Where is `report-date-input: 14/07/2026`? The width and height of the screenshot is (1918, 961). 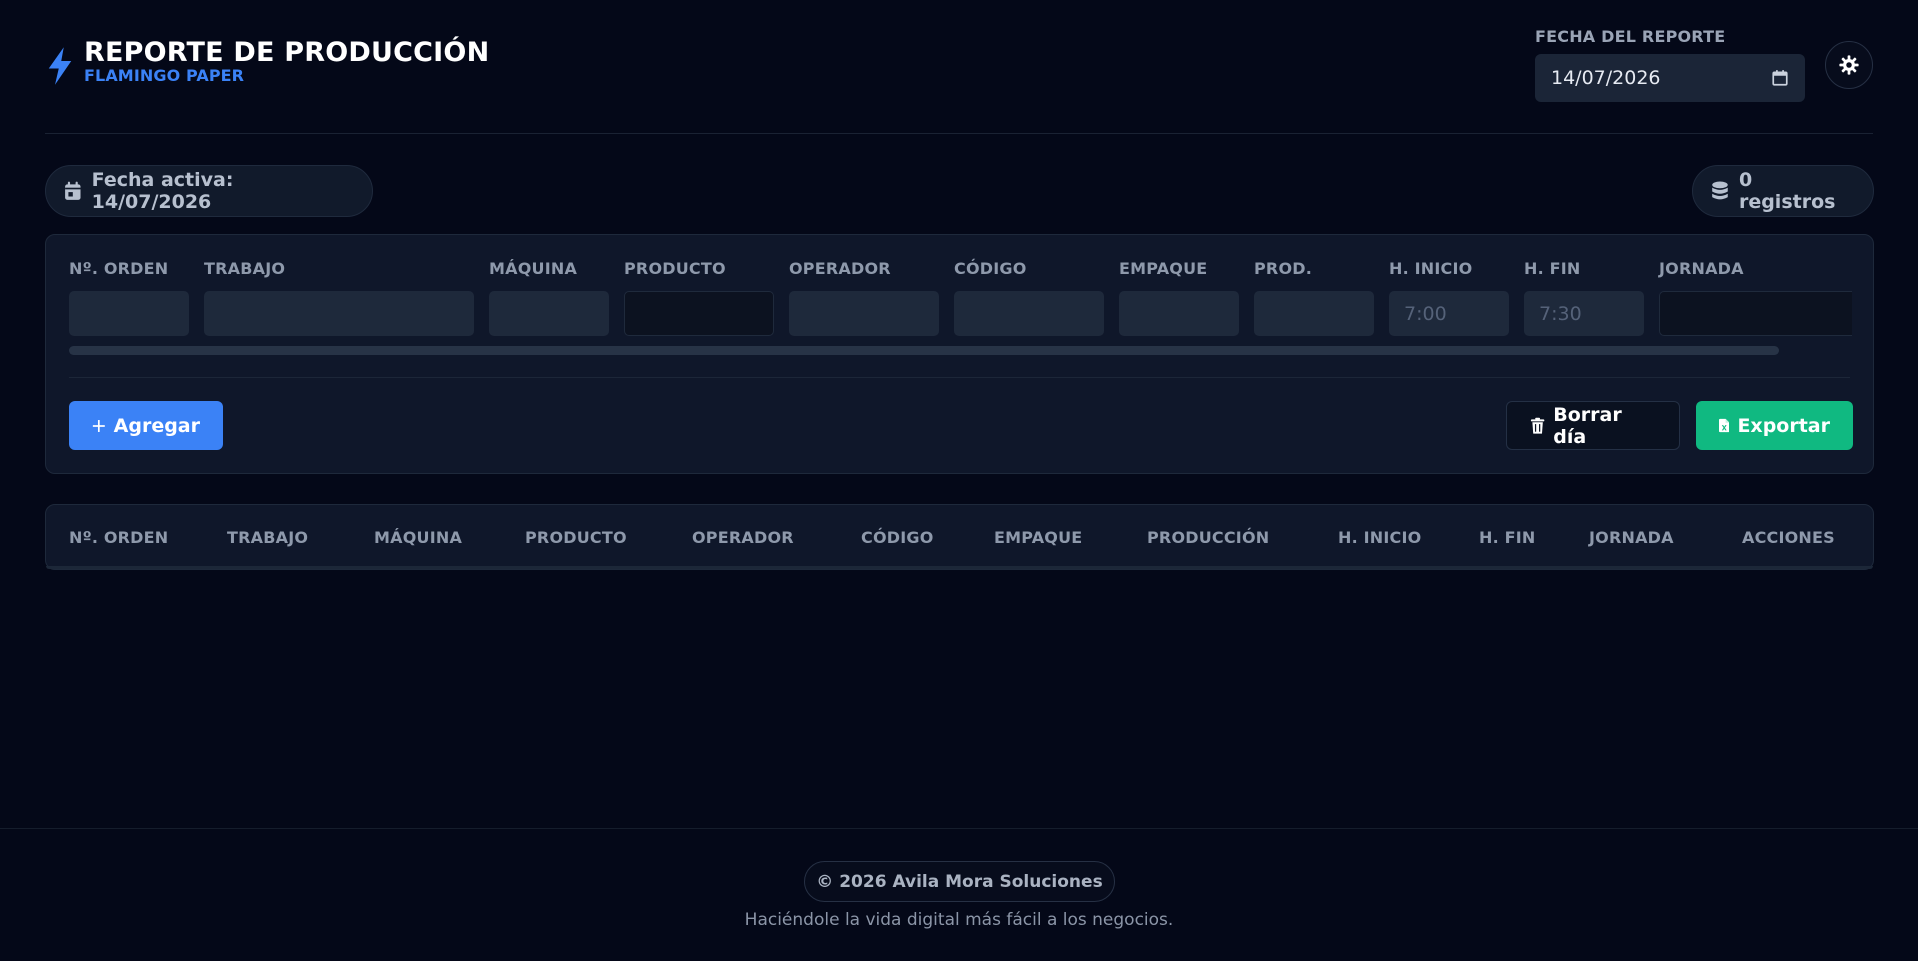
report-date-input: 14/07/2026 is located at coordinates (1670, 78).